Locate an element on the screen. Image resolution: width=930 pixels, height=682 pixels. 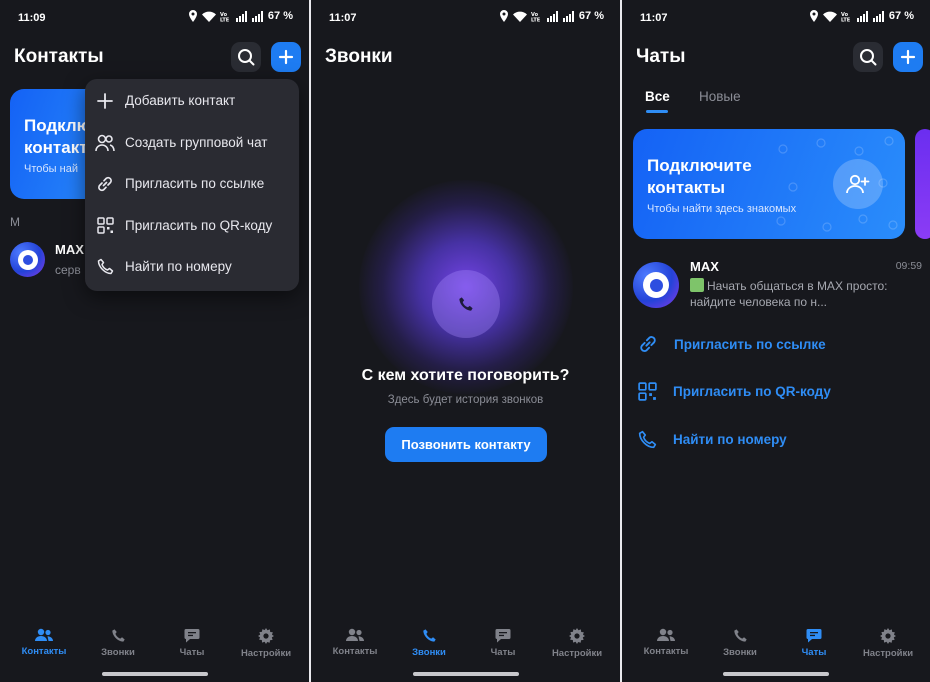
emoji-icon is located at coordinates (697, 285).